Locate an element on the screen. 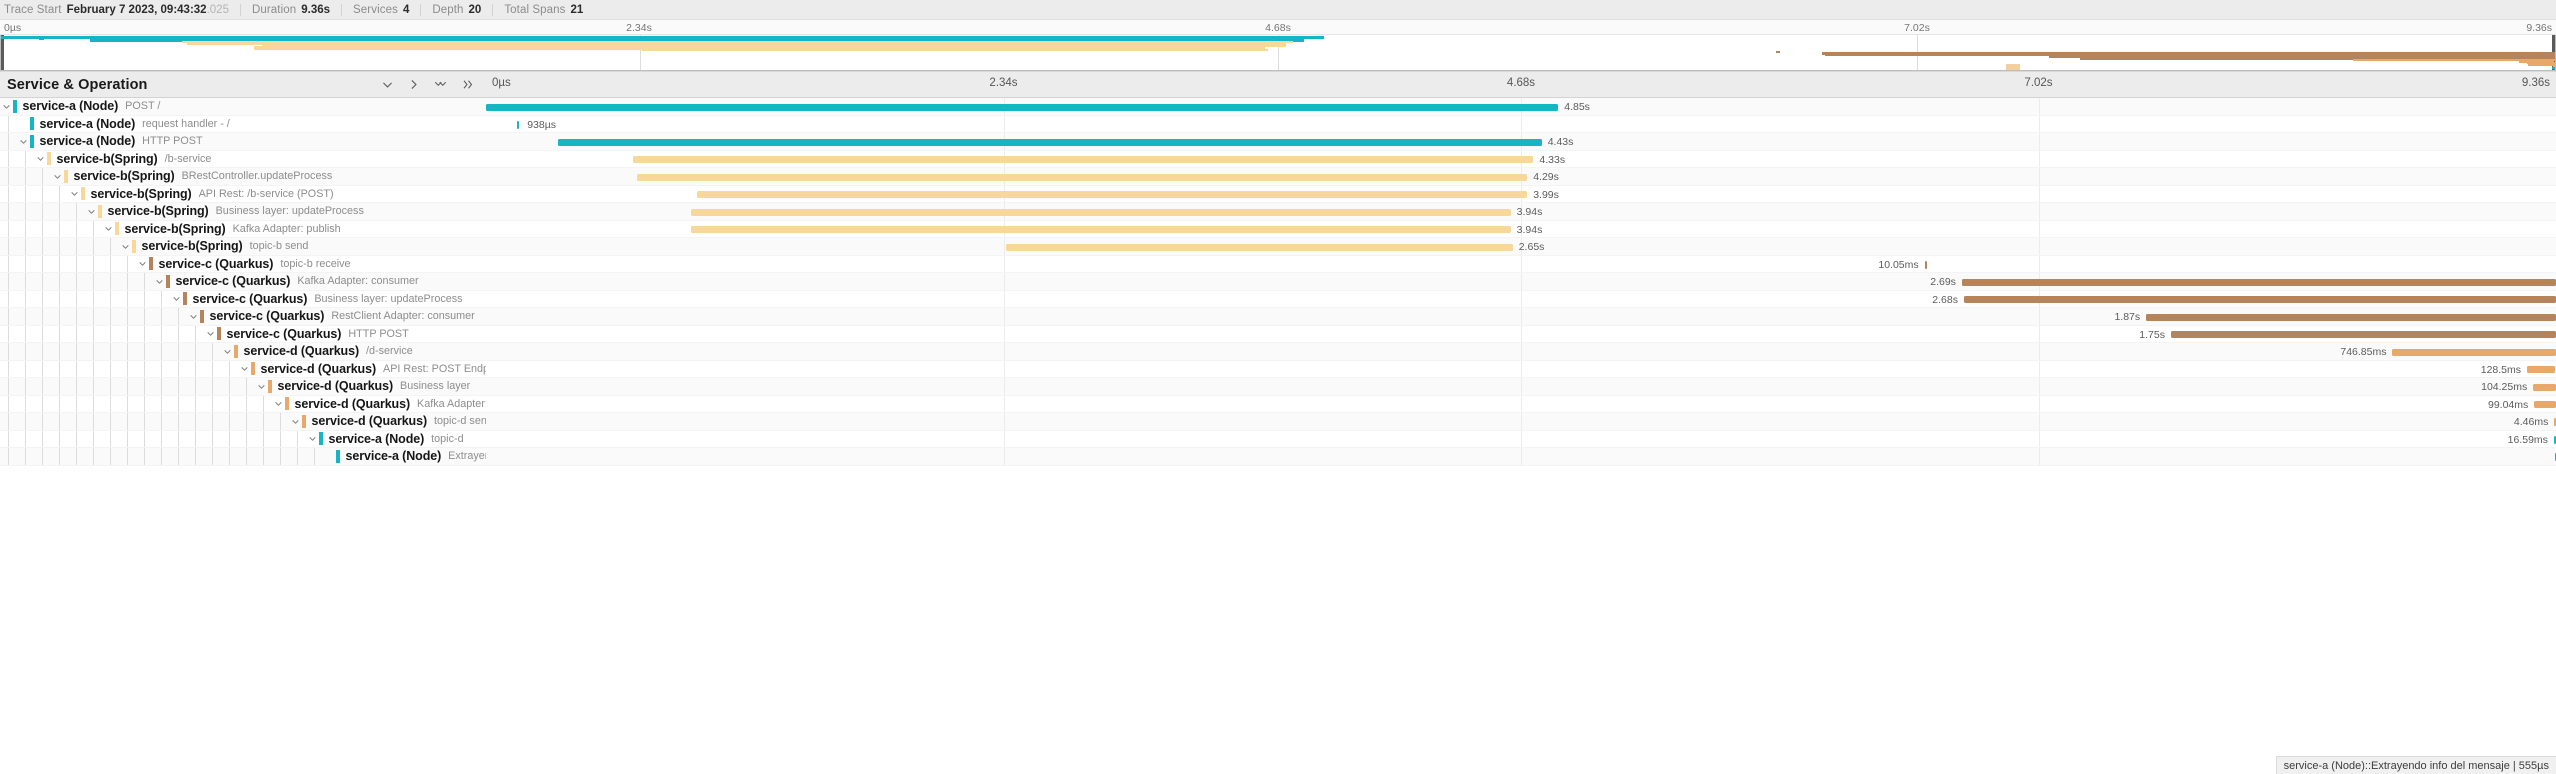 The width and height of the screenshot is (2556, 774). span-row: service-b(Spring) /b-service 4.33s is located at coordinates (1278, 159).